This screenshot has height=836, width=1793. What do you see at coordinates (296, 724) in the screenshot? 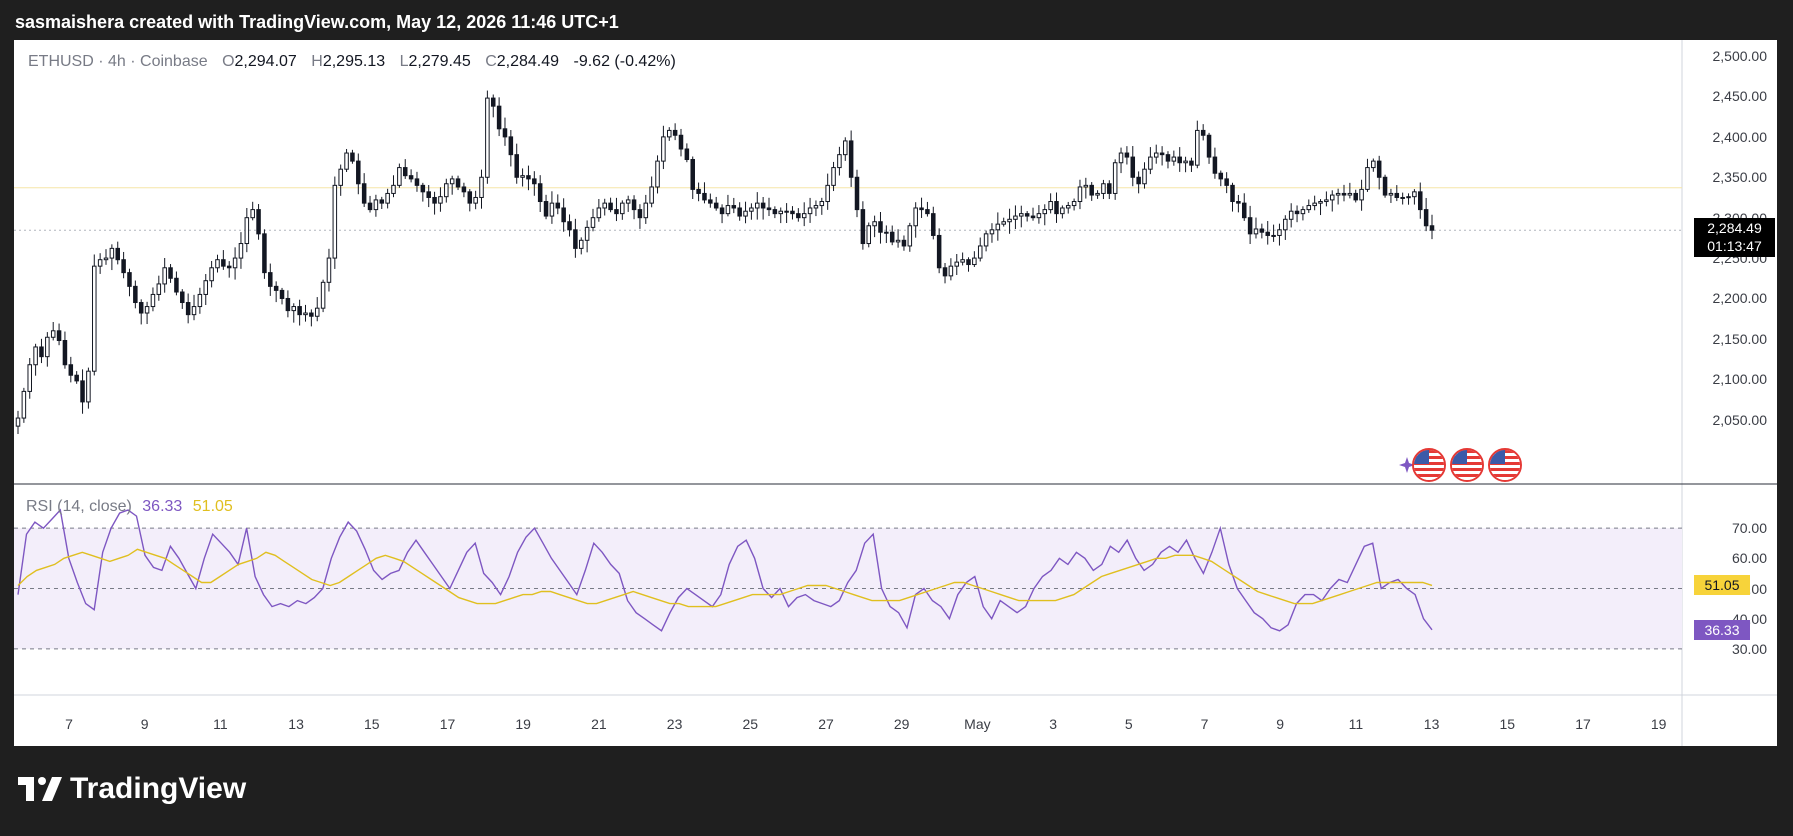
I see `time-tick-label: 13` at bounding box center [296, 724].